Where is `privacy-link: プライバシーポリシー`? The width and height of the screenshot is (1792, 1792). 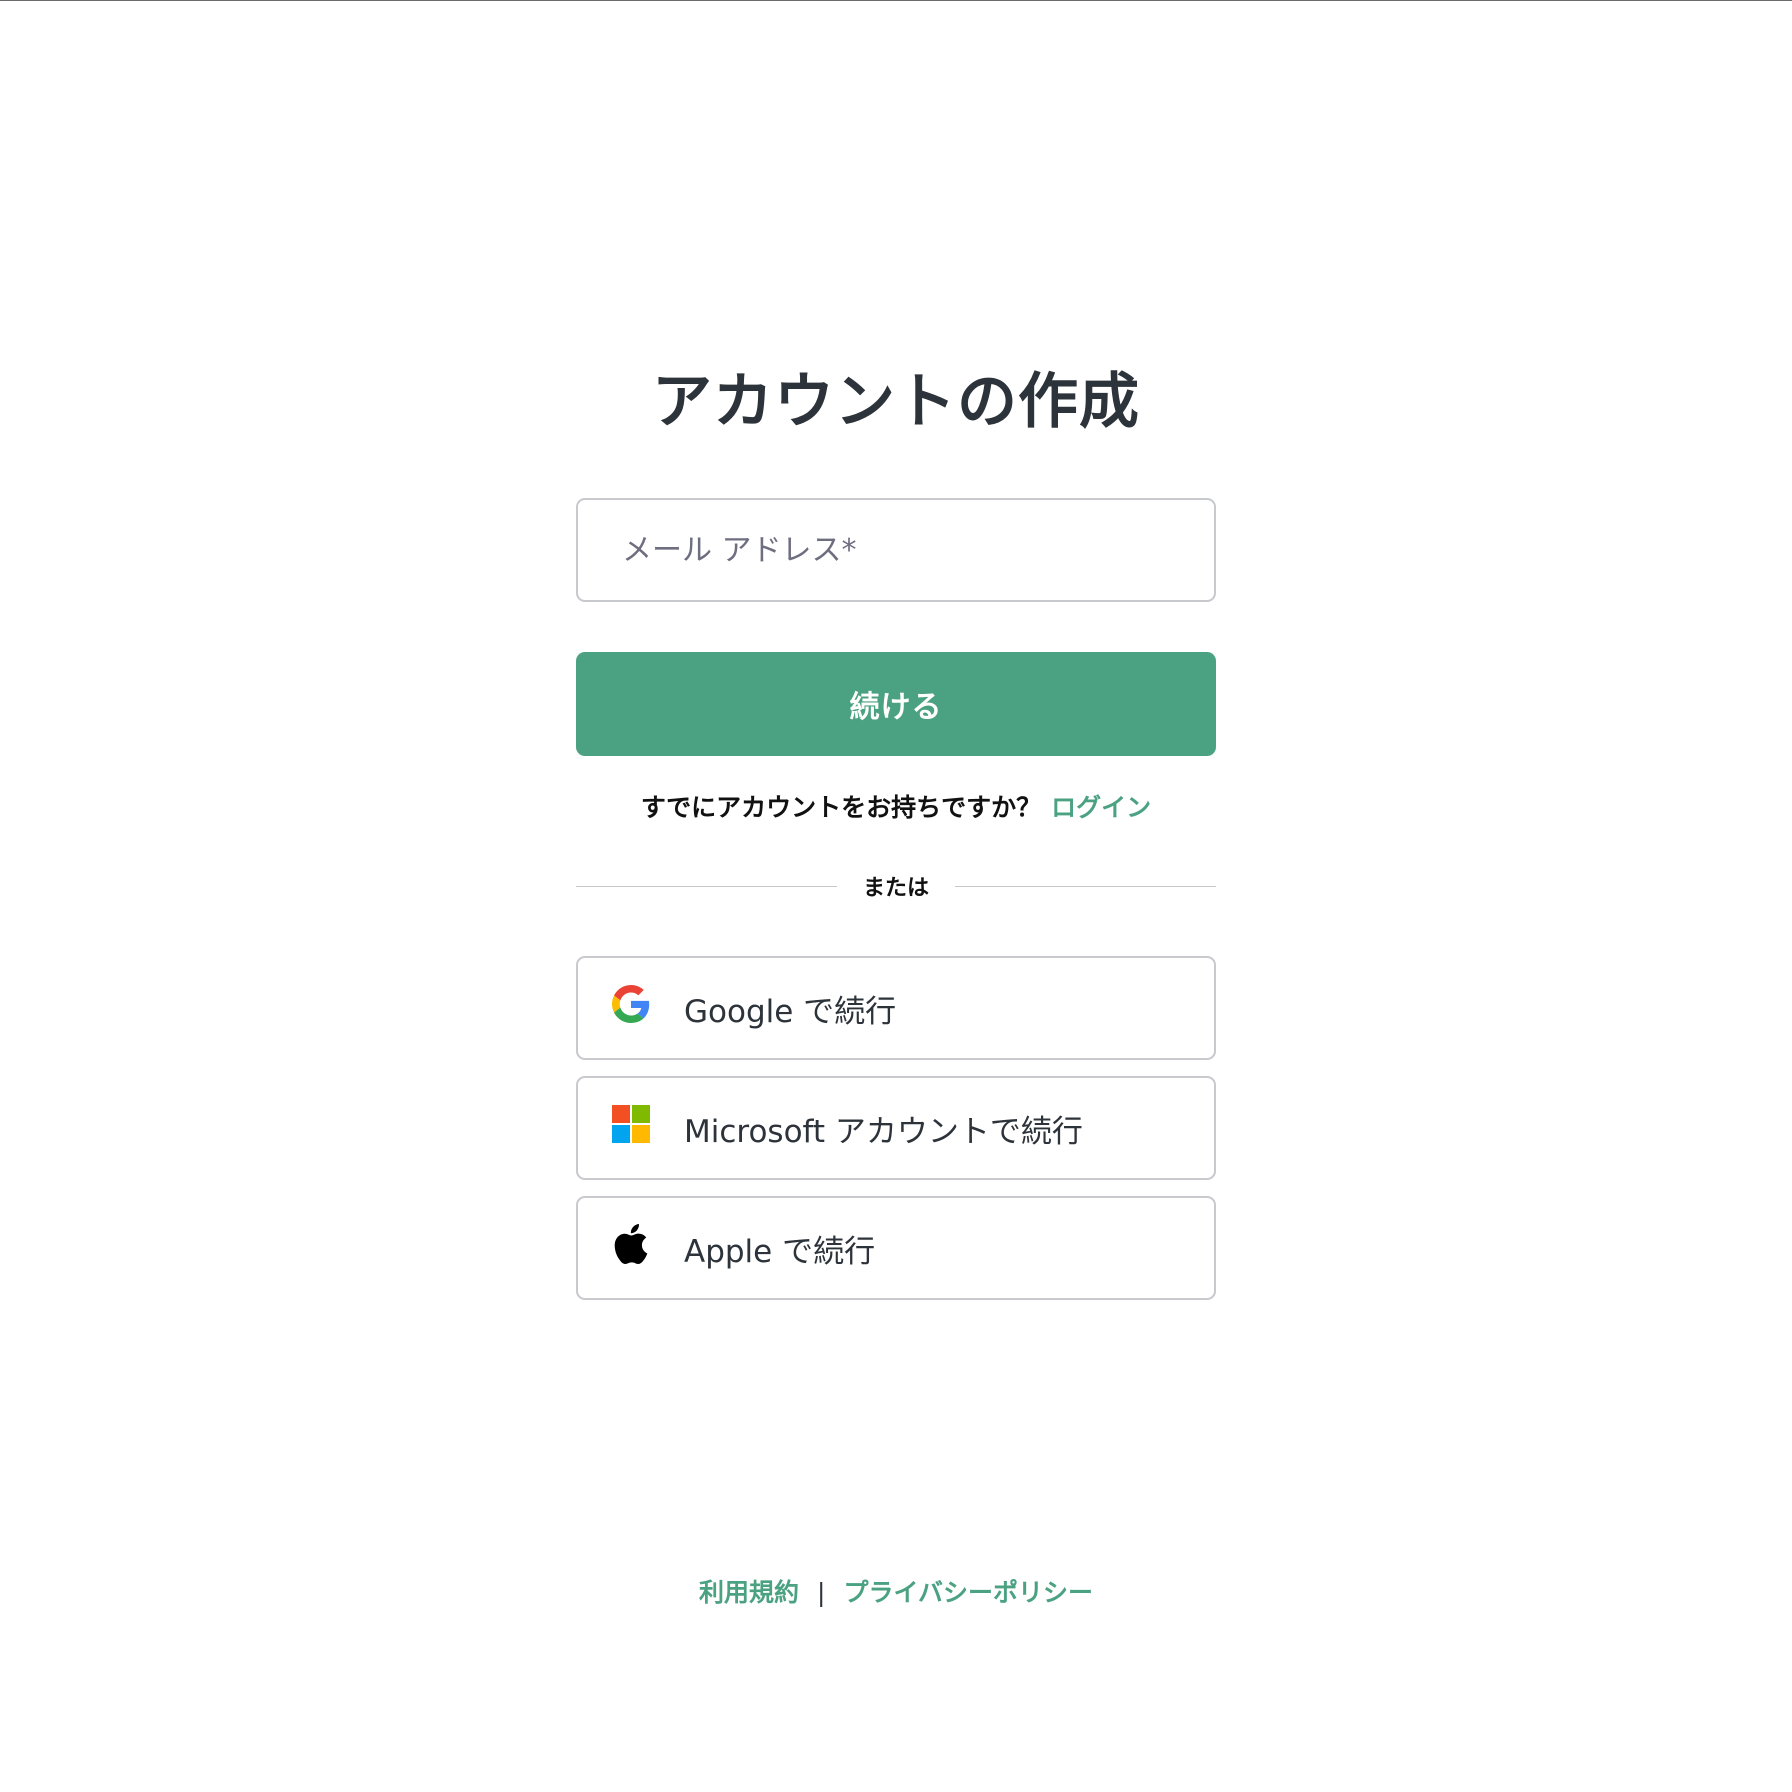
privacy-link: プライバシーポリシー is located at coordinates (968, 1592).